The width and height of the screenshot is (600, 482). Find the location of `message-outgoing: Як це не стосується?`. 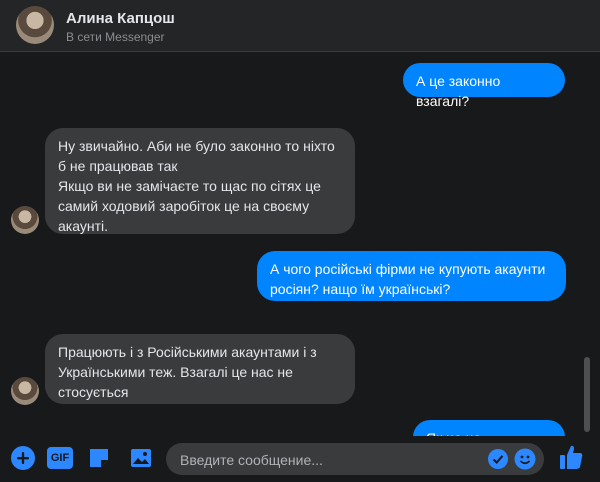

message-outgoing: Як це не стосується? is located at coordinates (489, 428).